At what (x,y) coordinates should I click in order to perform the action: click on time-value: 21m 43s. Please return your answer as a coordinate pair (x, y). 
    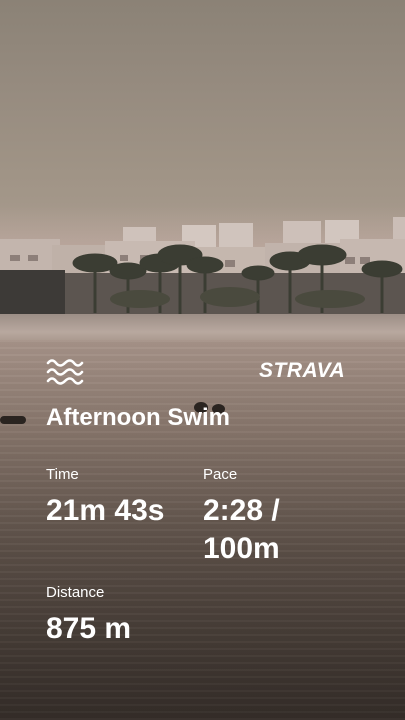
    Looking at the image, I should click on (105, 510).